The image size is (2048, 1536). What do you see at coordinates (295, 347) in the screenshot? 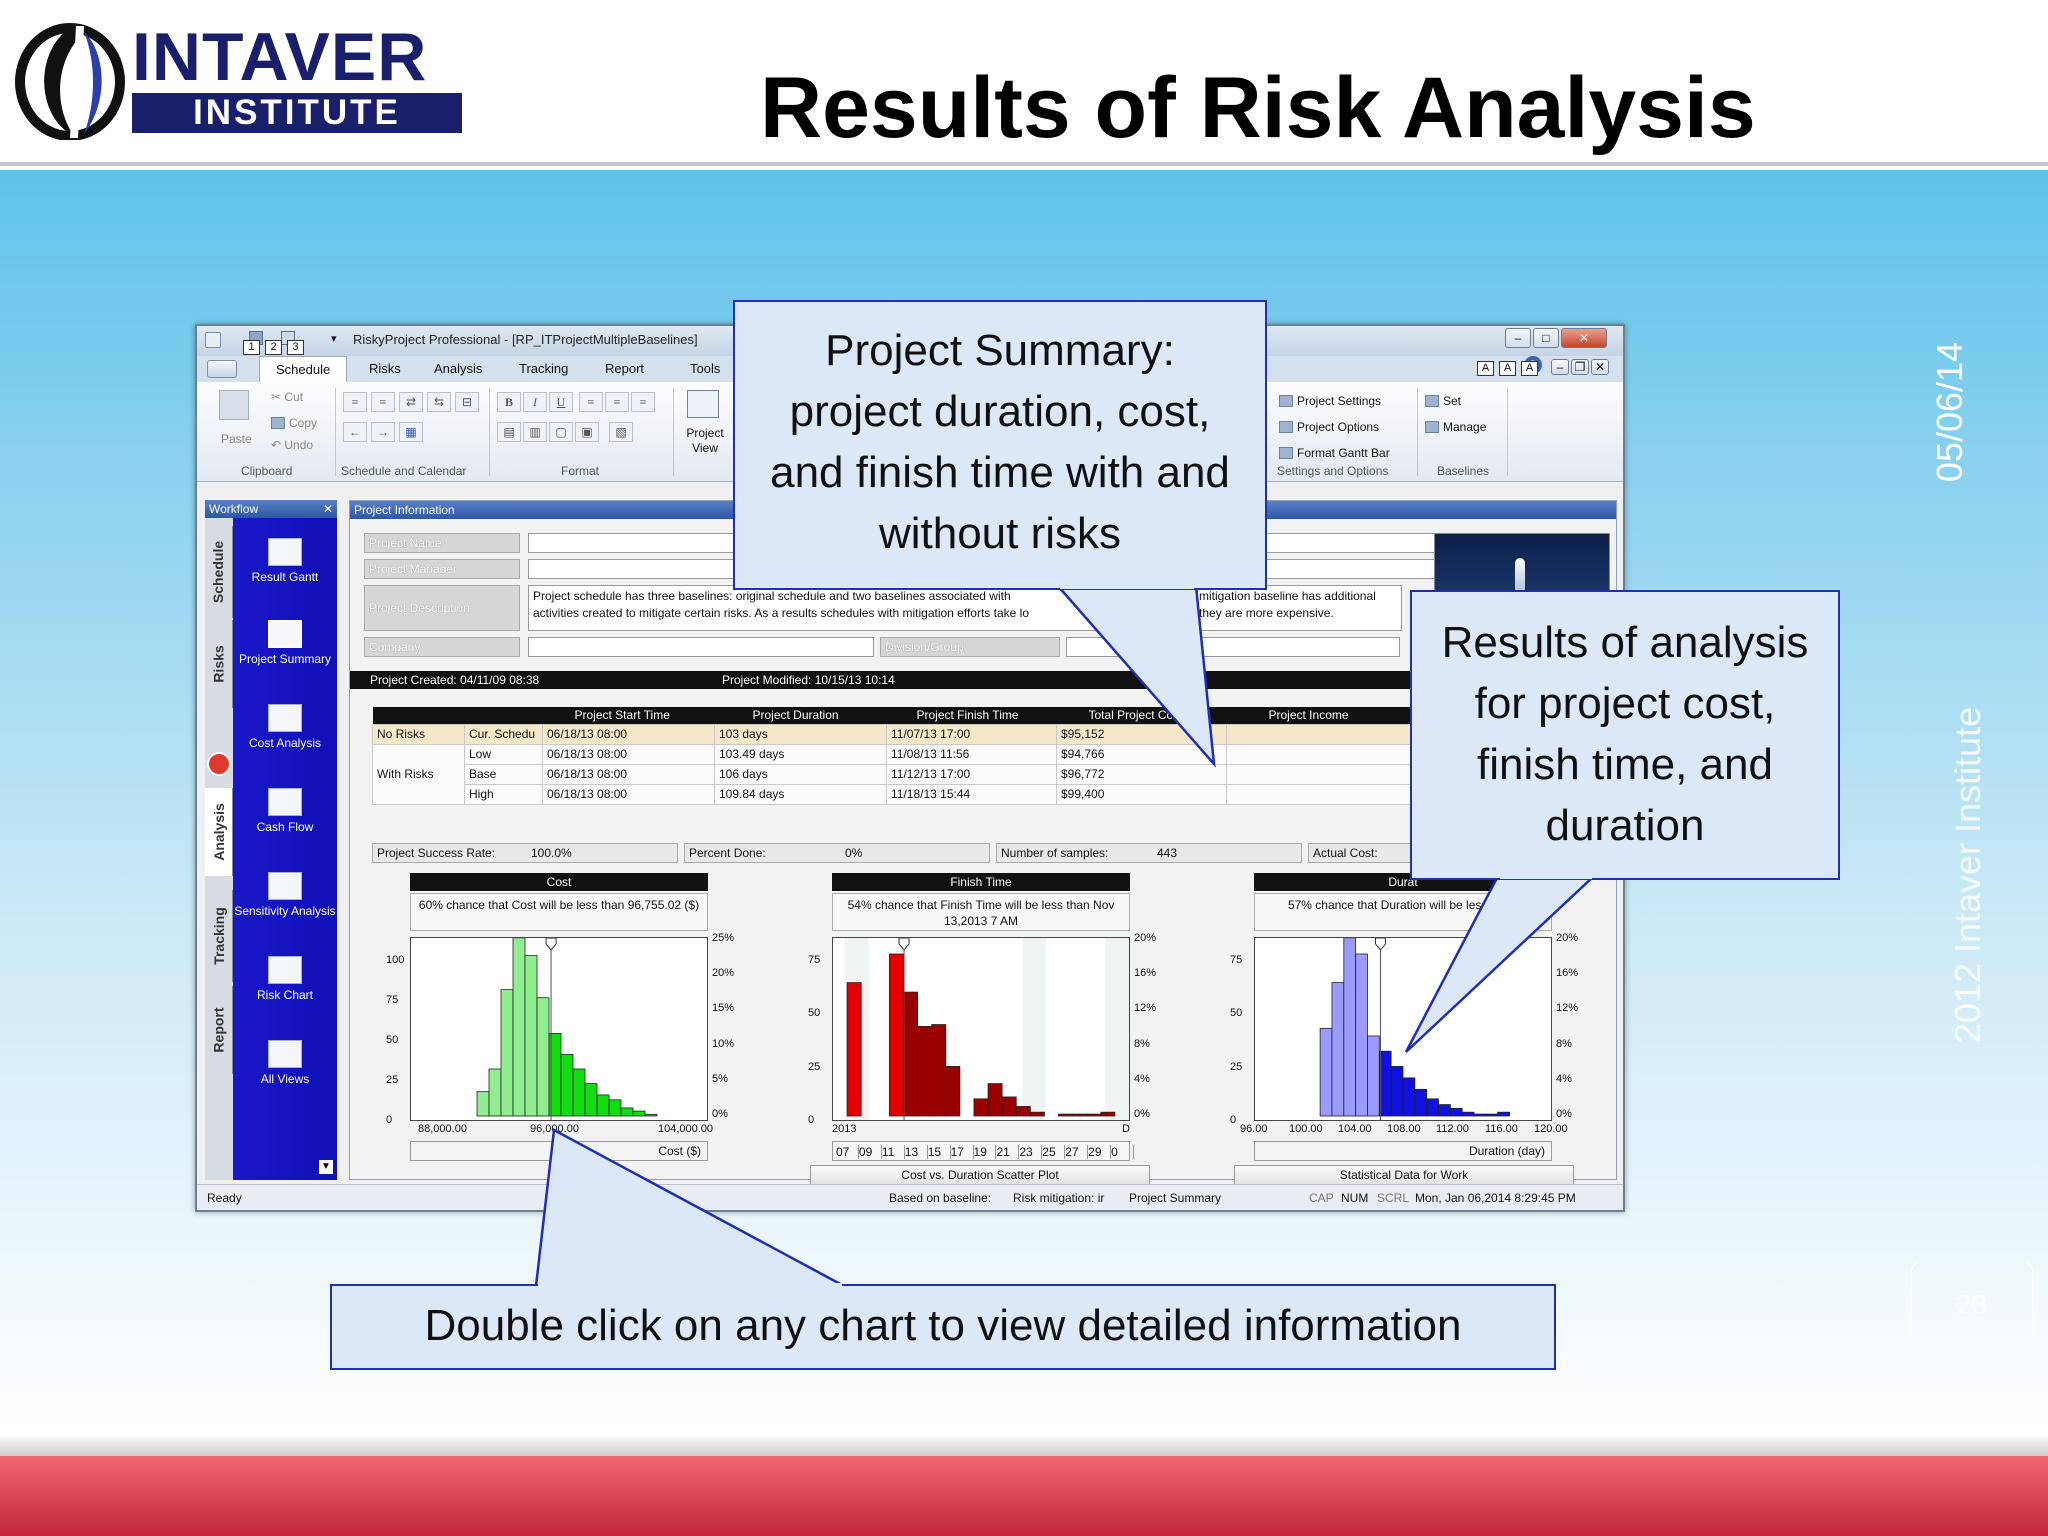
I see `quick-access-3: 3` at bounding box center [295, 347].